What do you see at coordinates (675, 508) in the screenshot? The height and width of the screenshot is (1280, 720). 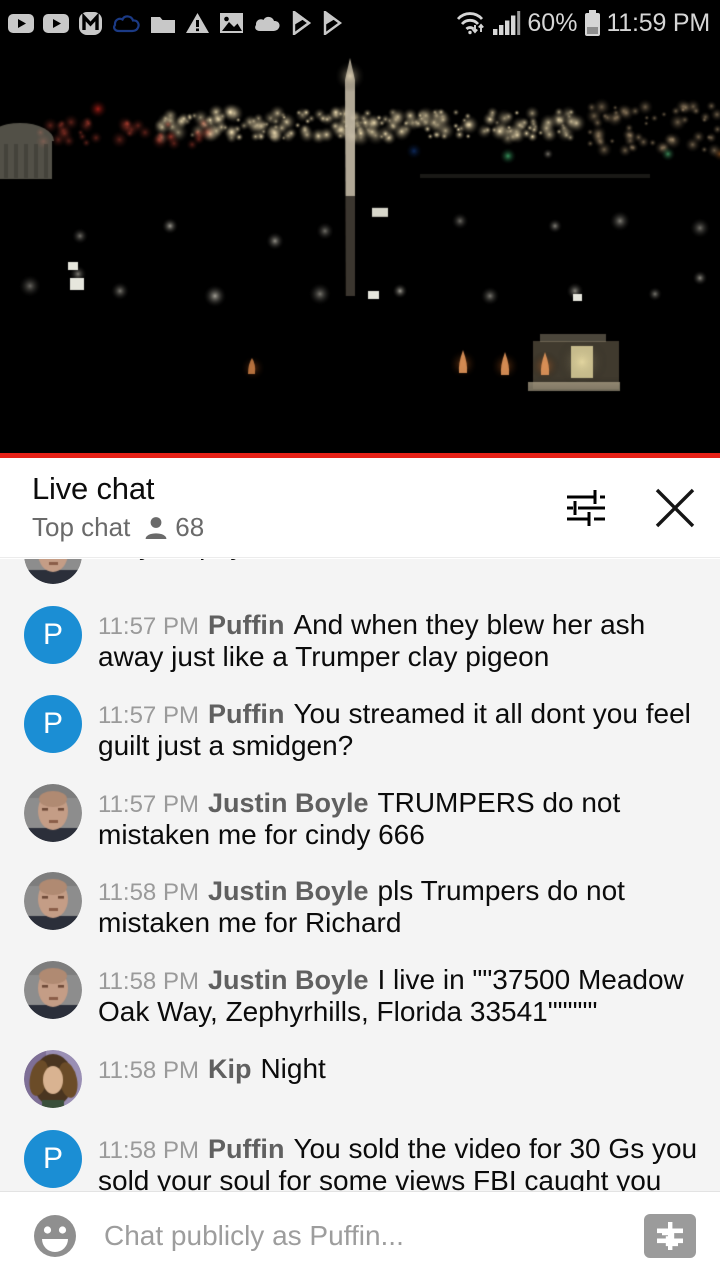 I see `close-icon` at bounding box center [675, 508].